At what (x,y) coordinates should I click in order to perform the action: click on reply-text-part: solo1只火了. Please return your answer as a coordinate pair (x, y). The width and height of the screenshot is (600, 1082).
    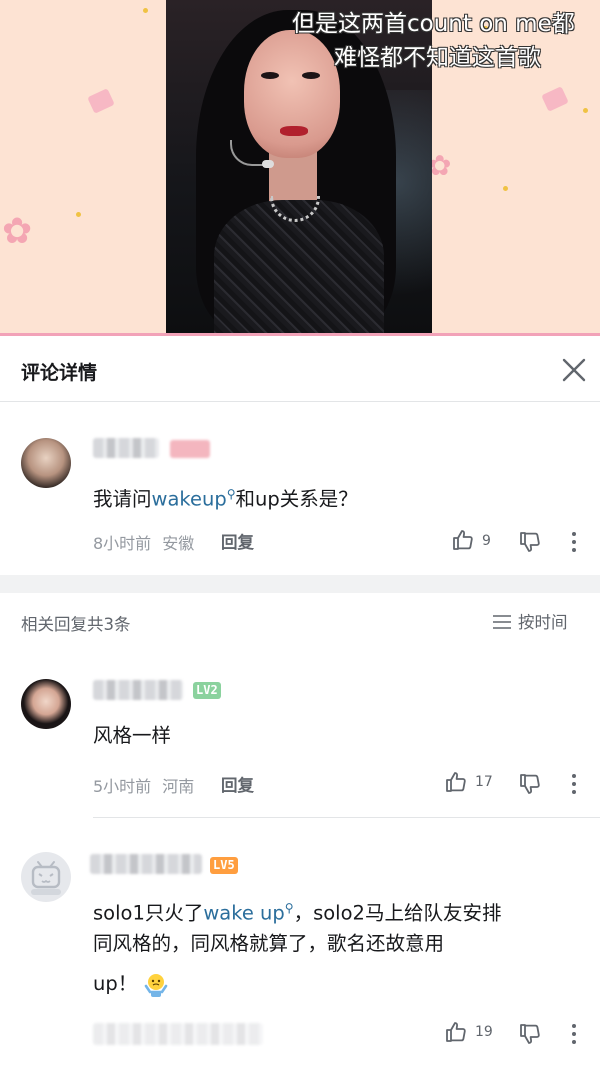
    Looking at the image, I should click on (148, 913).